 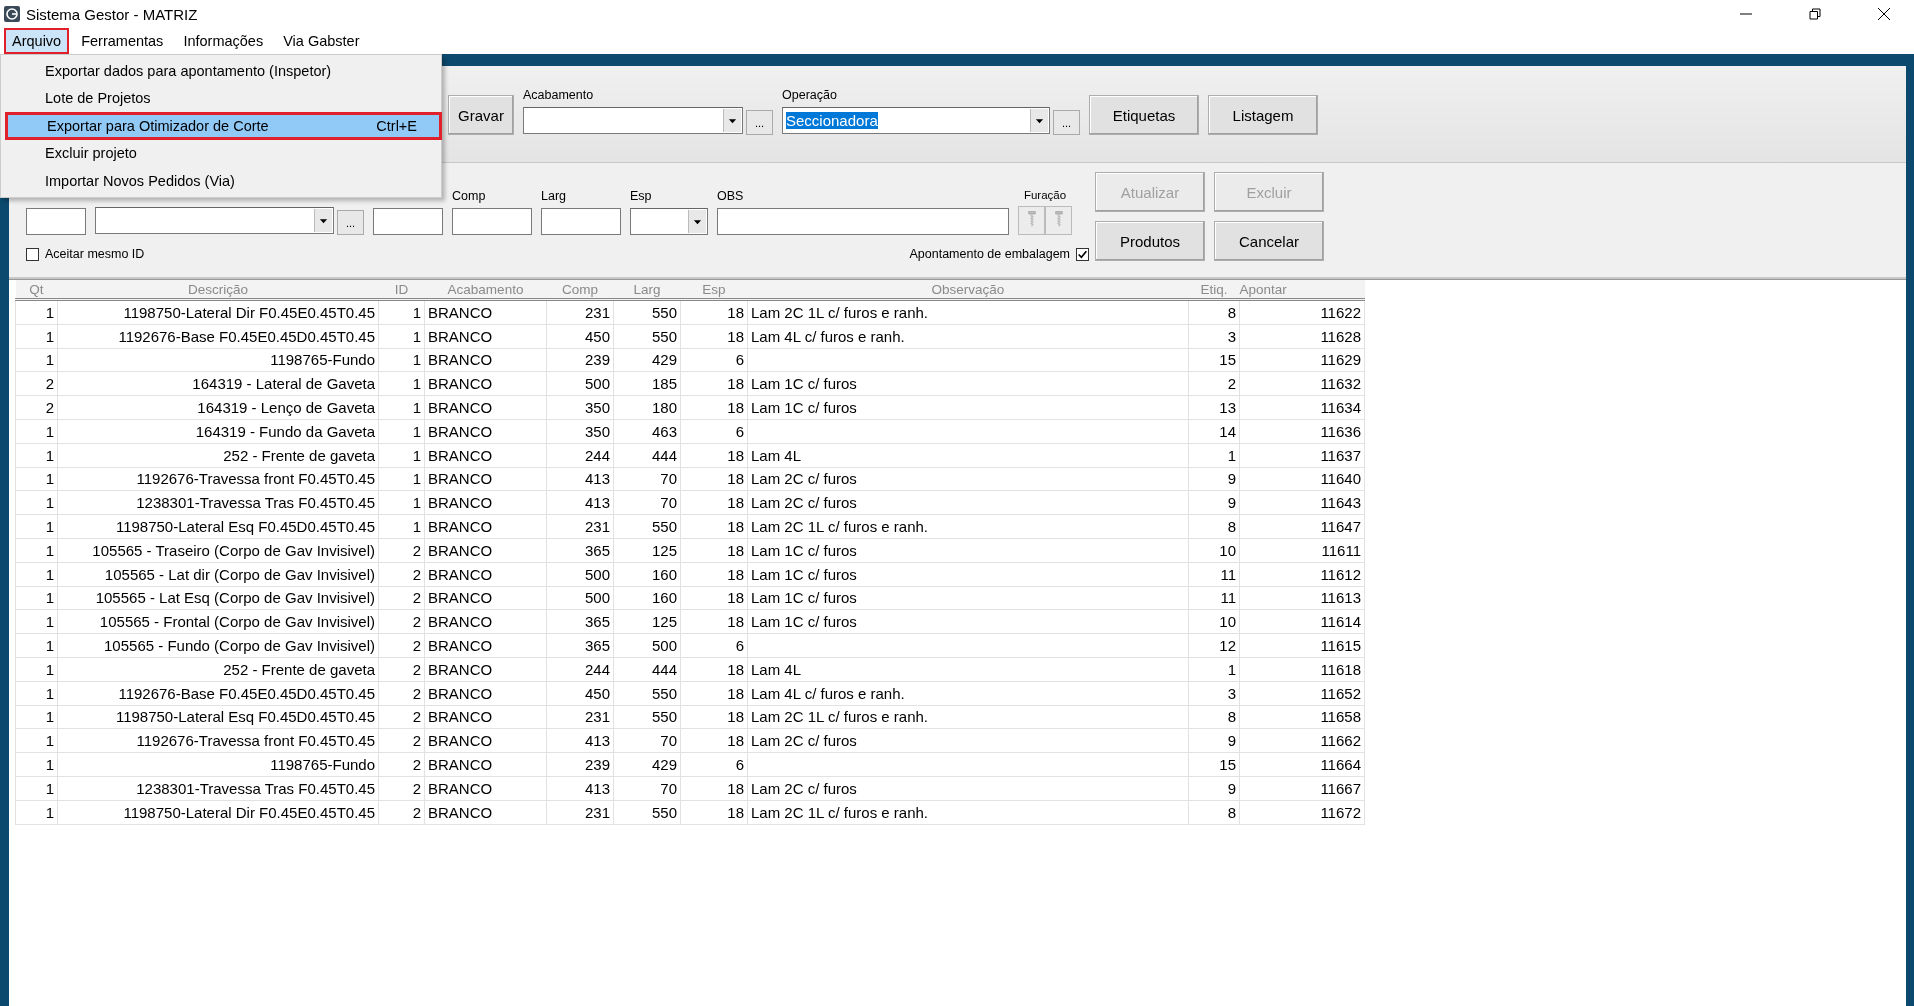 What do you see at coordinates (1884, 14) in the screenshot?
I see `close-icon` at bounding box center [1884, 14].